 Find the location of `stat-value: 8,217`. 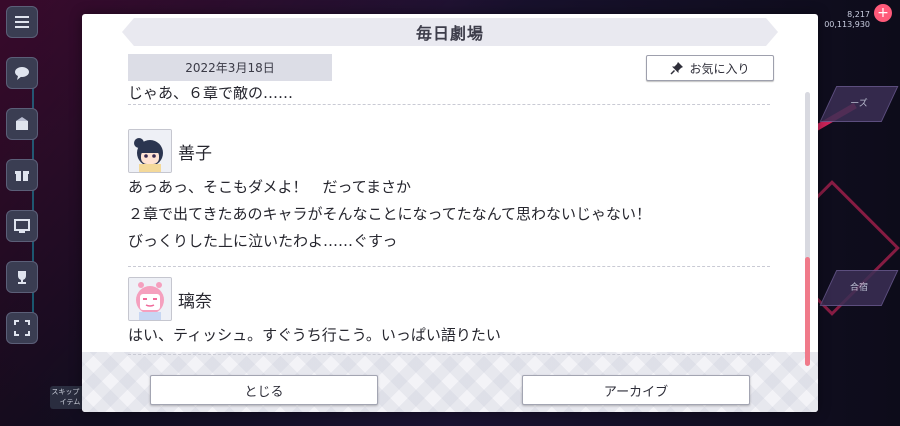

stat-value: 8,217 is located at coordinates (858, 14).